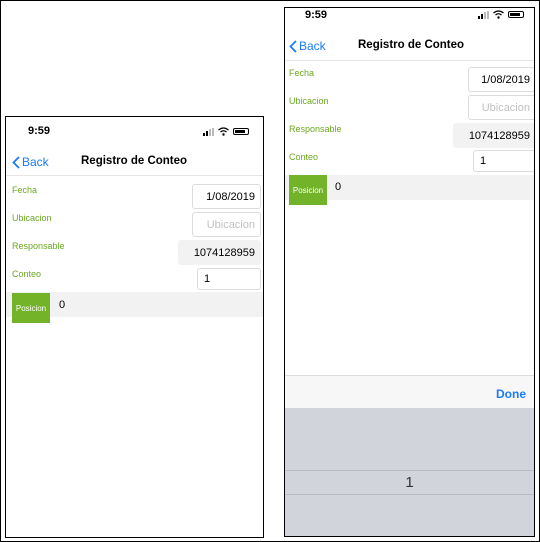  What do you see at coordinates (409, 392) in the screenshot?
I see `picker-toolbar: Done` at bounding box center [409, 392].